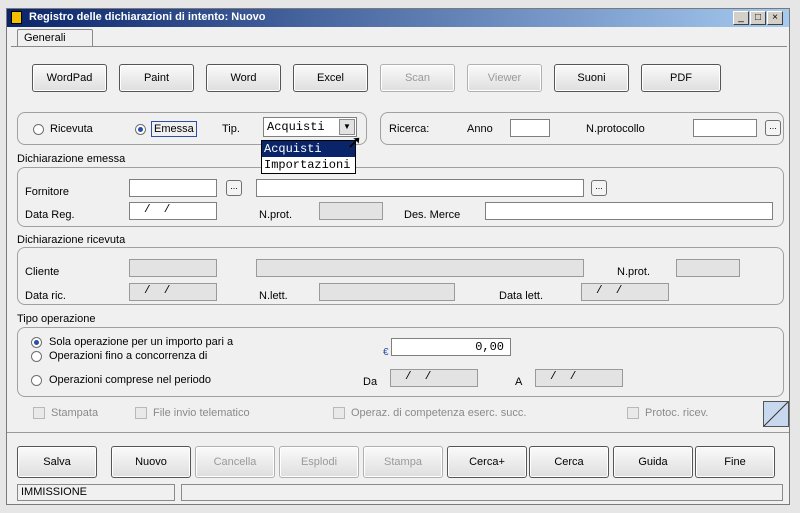 The height and width of the screenshot is (513, 800). I want to click on ricerca-label: Ricerca:, so click(409, 129).